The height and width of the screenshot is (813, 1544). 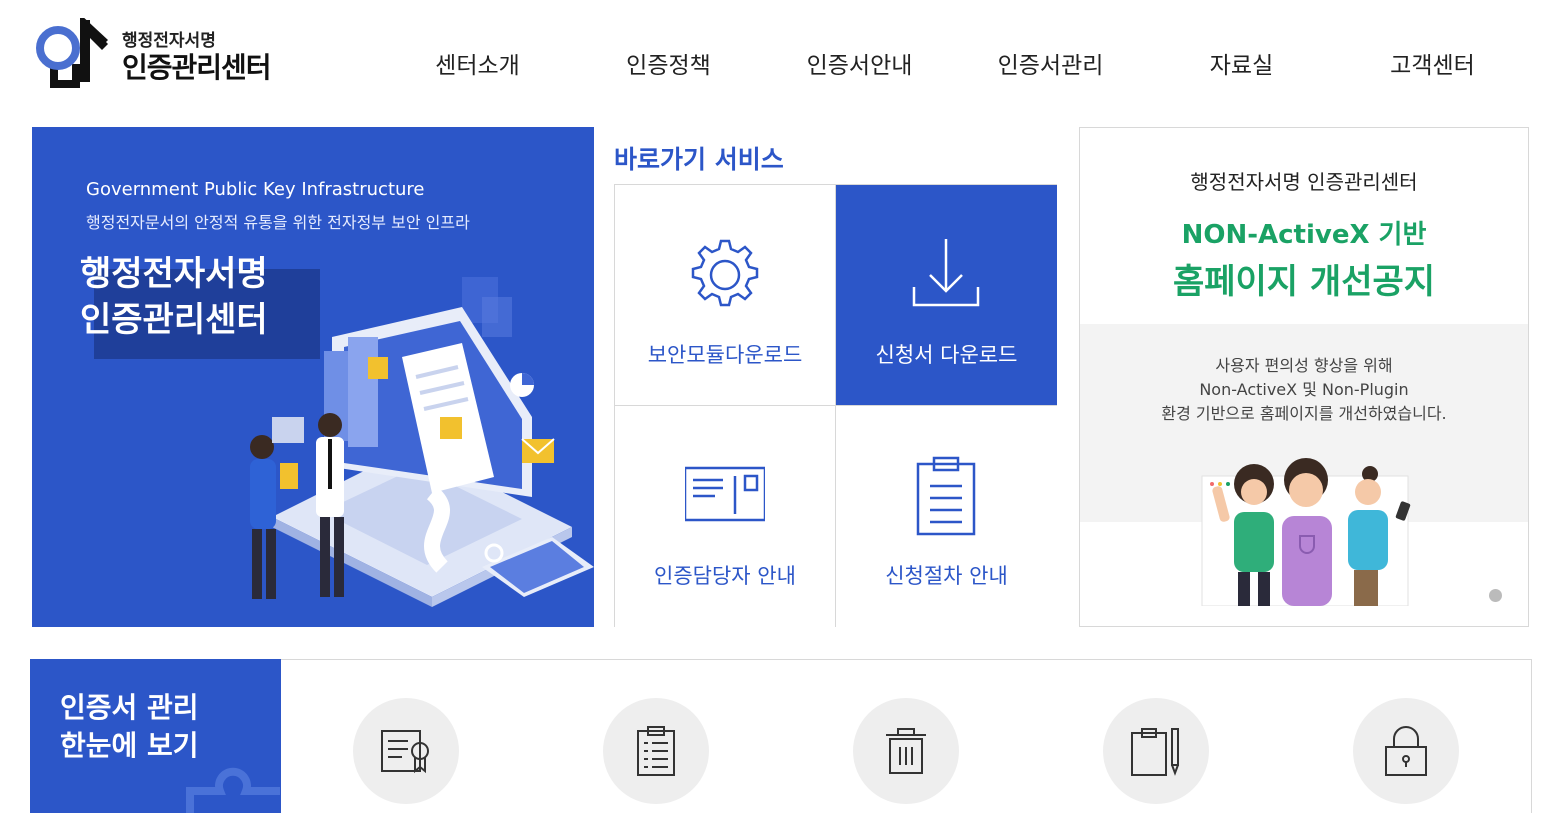 What do you see at coordinates (1050, 66) in the screenshot?
I see `nav-item-cert-manage: 인증서관리` at bounding box center [1050, 66].